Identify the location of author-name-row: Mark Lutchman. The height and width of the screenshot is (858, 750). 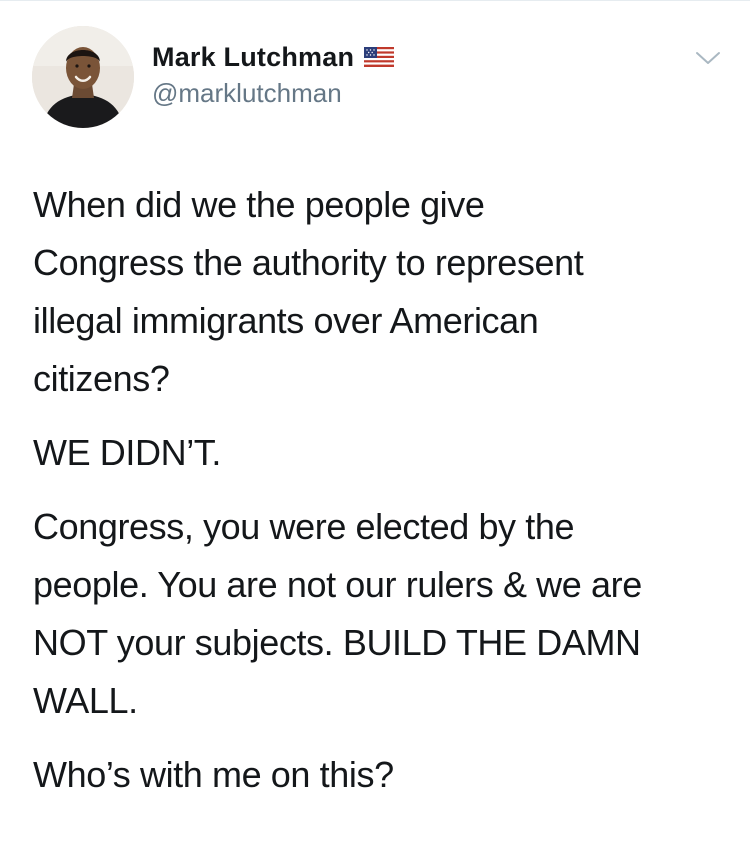
(273, 57).